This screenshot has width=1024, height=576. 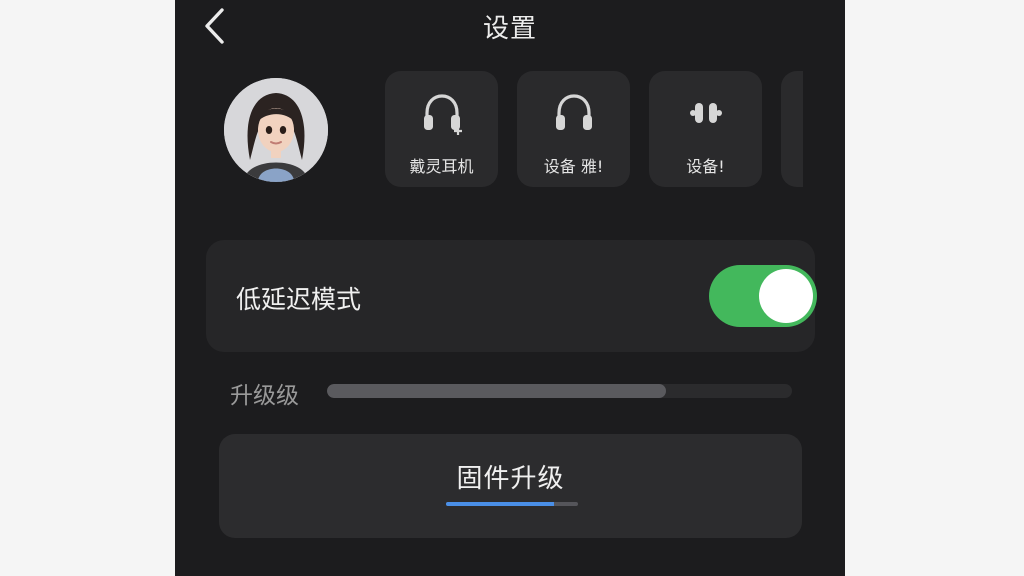 I want to click on firmware-progress-fill, so click(x=500, y=504).